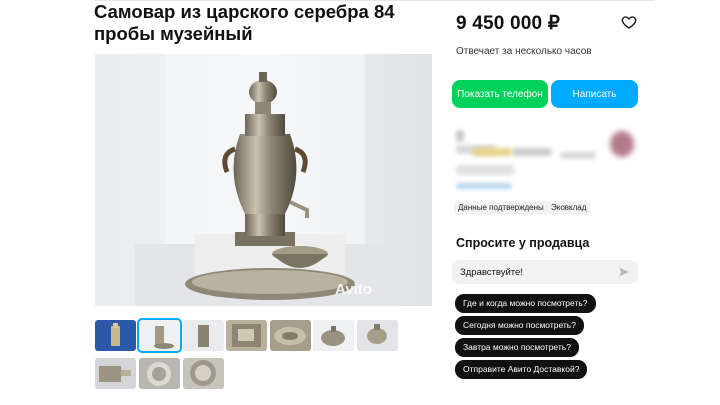 The height and width of the screenshot is (405, 720). Describe the element at coordinates (517, 347) in the screenshot. I see `quick-question-chip: Завтра можно посмотреть?` at that location.